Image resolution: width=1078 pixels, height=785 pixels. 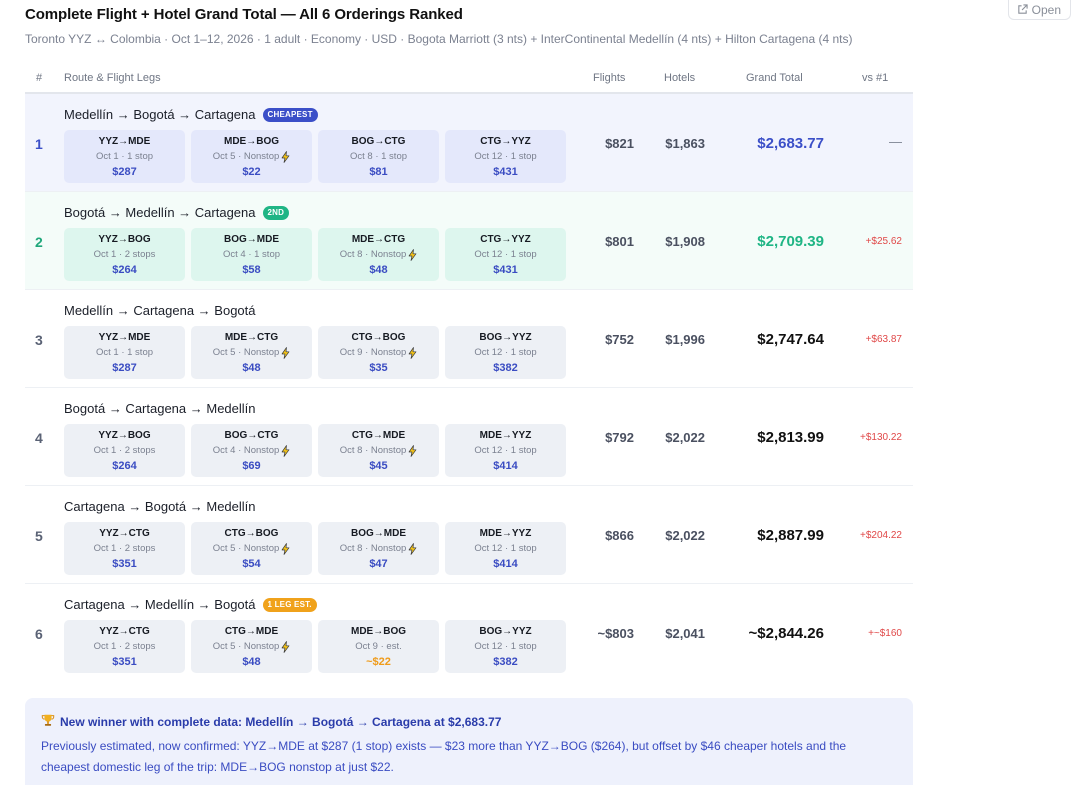 I want to click on open-button: Open, so click(x=1039, y=10).